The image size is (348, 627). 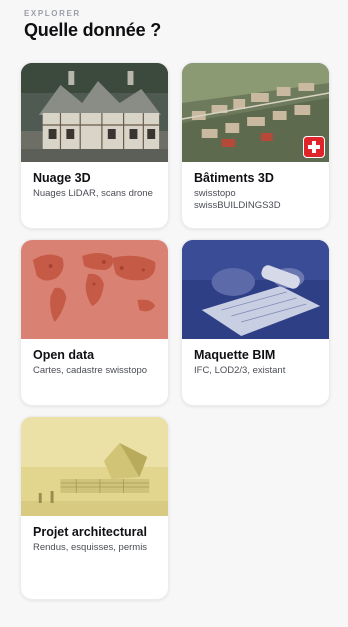 I want to click on card-title: Maquette BIM, so click(x=235, y=355).